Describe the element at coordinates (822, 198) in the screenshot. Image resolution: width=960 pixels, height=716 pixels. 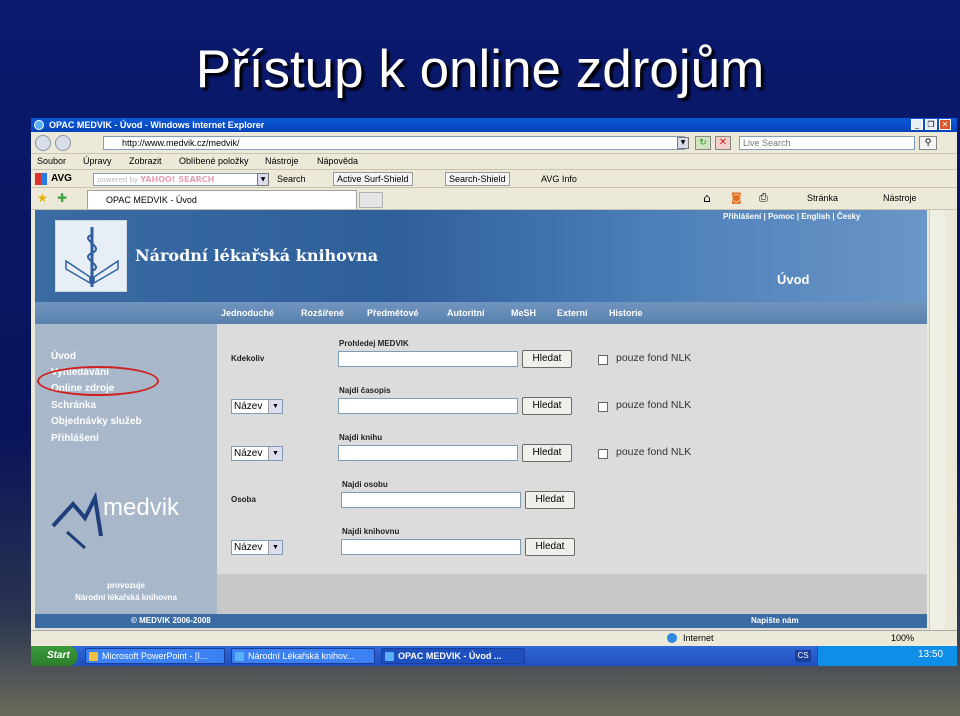
I see `page-menu: Stránka` at that location.